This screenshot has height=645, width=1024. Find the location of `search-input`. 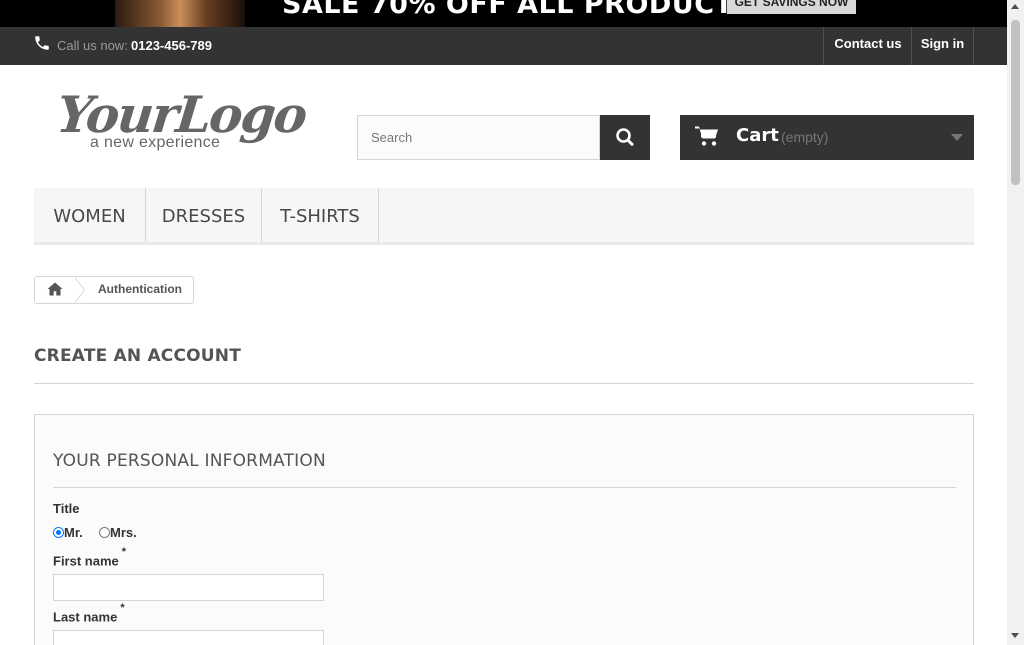

search-input is located at coordinates (474, 137).